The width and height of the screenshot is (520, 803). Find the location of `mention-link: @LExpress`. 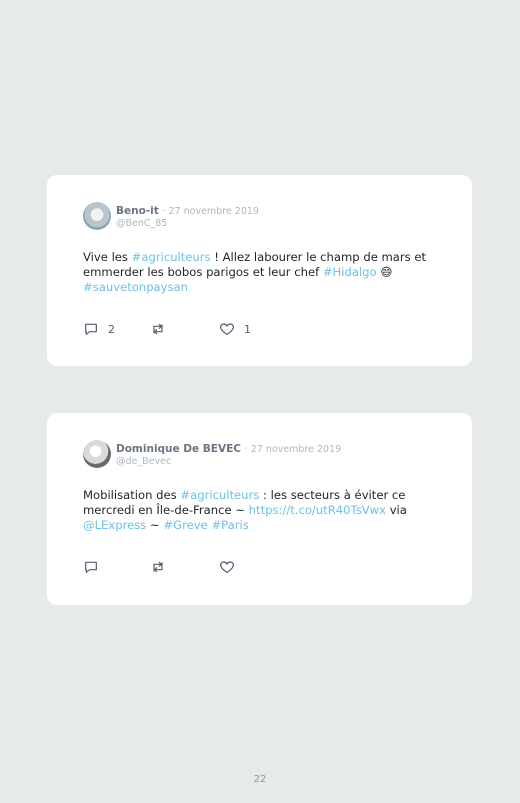

mention-link: @LExpress is located at coordinates (114, 525).